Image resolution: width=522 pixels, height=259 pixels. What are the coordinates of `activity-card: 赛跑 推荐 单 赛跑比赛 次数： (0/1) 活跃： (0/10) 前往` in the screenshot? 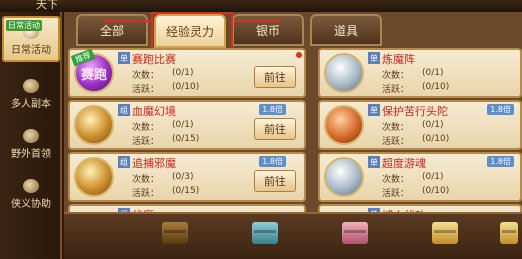 It's located at (187, 73).